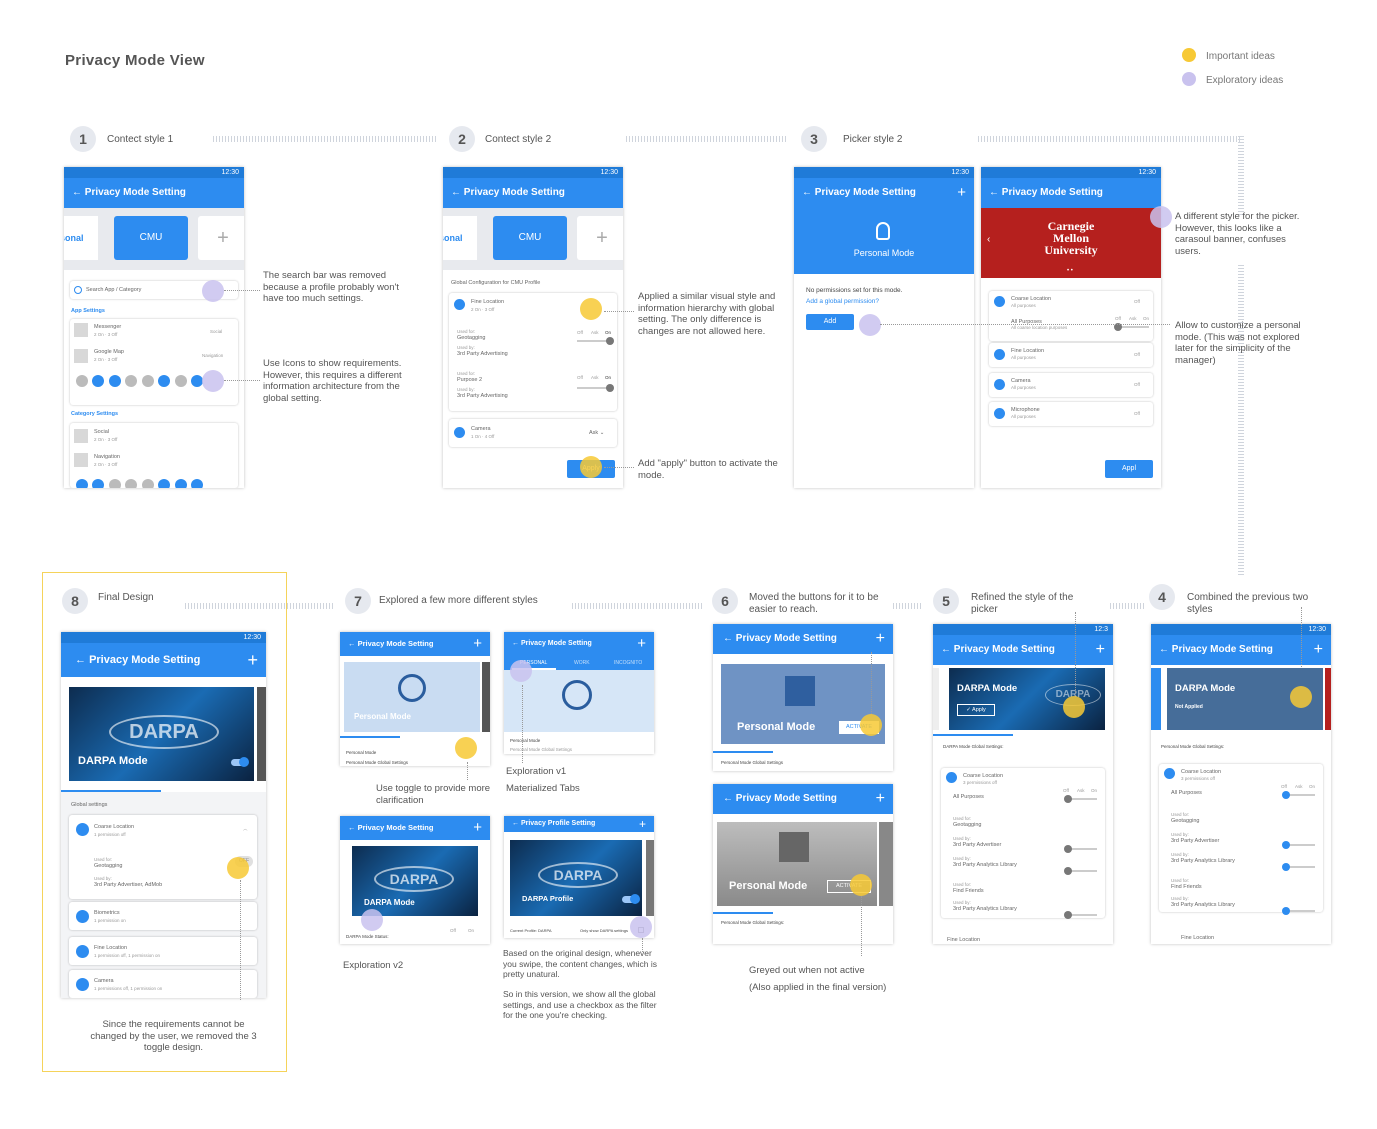  Describe the element at coordinates (976, 710) in the screenshot. I see `apply-button: ✓ Apply` at that location.